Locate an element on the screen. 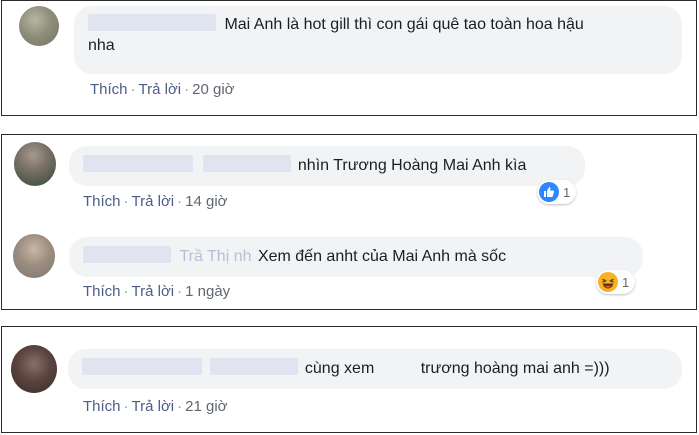 Image resolution: width=699 pixels, height=435 pixels. comment-actions: Thích · Trả lời · 20 giờ is located at coordinates (162, 89).